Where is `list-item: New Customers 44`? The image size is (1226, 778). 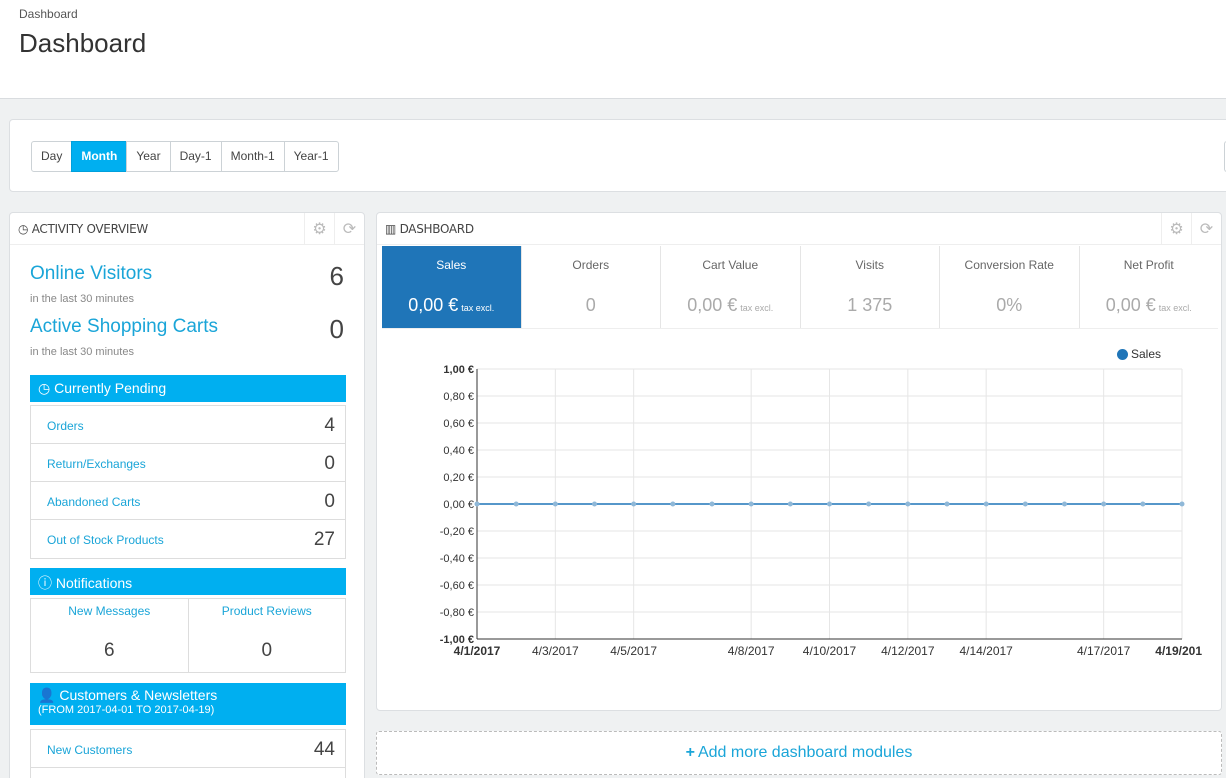
list-item: New Customers 44 is located at coordinates (188, 749).